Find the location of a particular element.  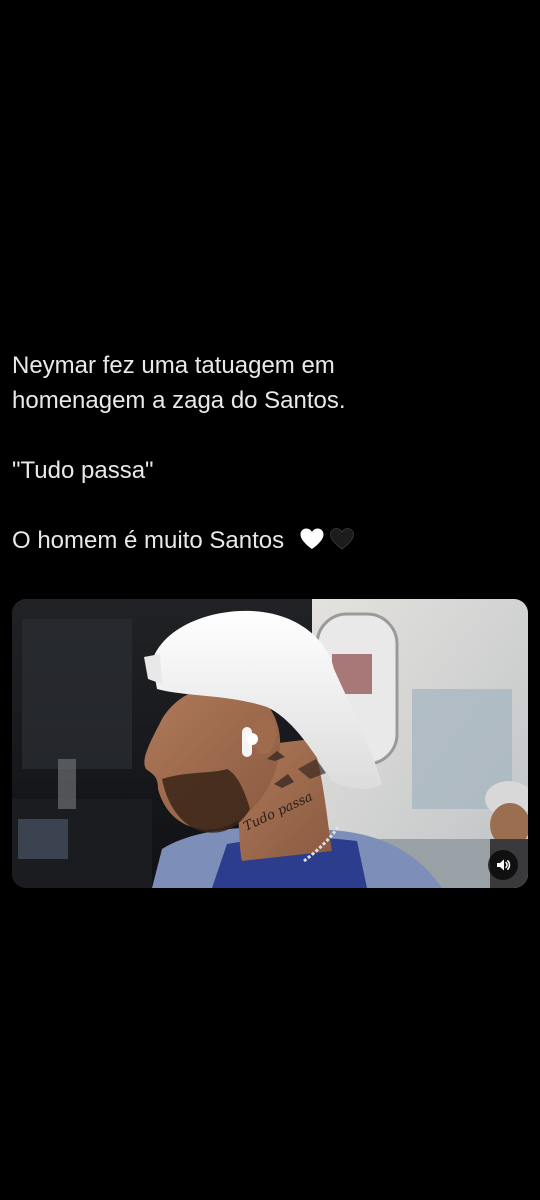

speaker-icon is located at coordinates (504, 865).